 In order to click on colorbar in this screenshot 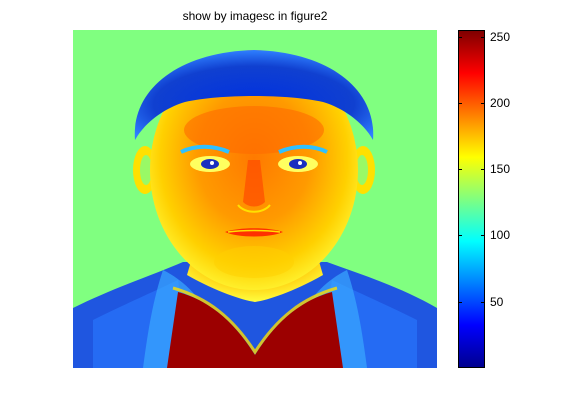, I will do `click(471, 199)`.